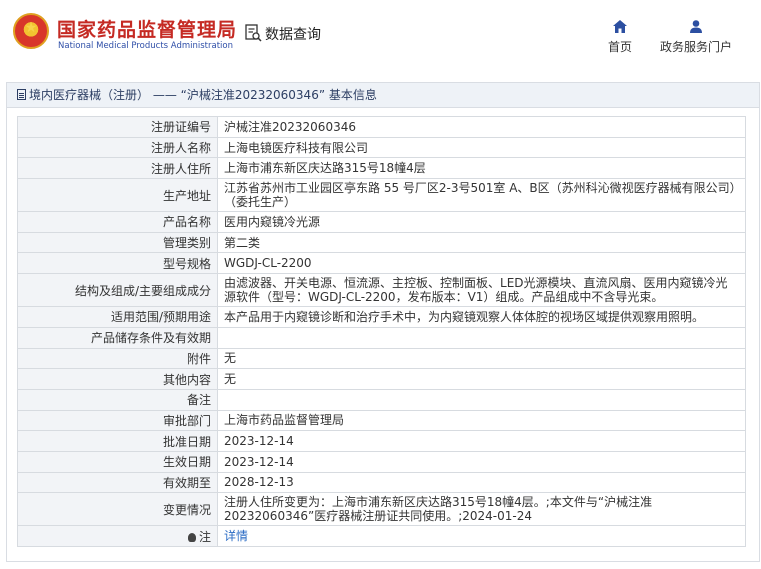 The image size is (761, 569). I want to click on table-row: 批准日期 2023-12-14, so click(381, 441).